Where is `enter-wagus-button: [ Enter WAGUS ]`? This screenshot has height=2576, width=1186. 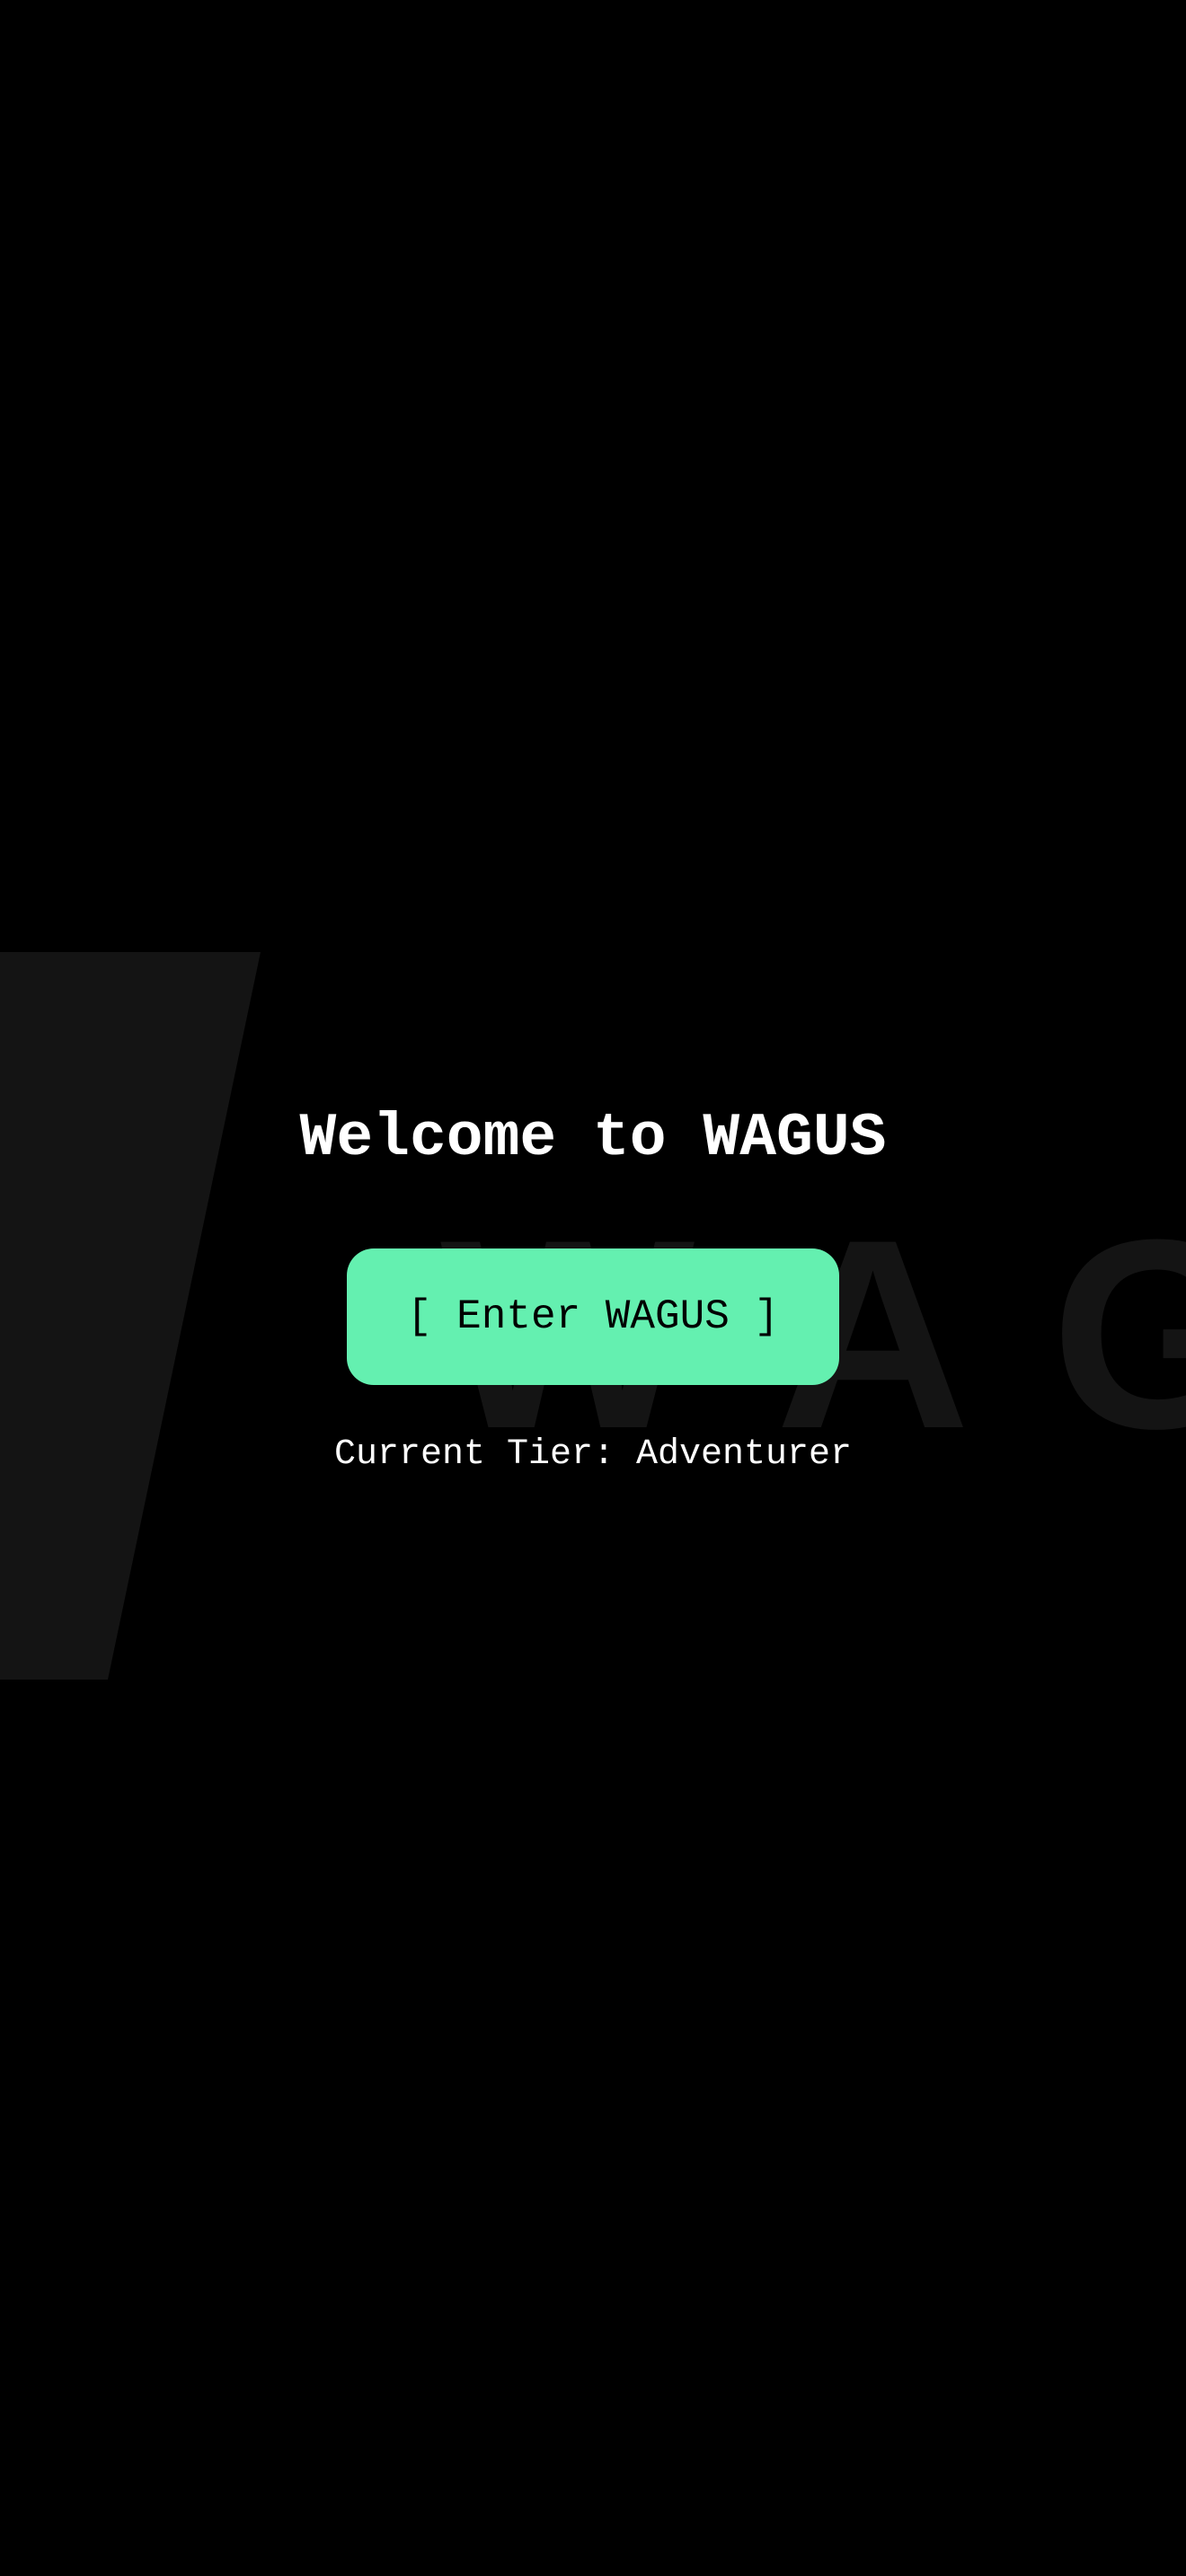
enter-wagus-button: [ Enter WAGUS ] is located at coordinates (593, 1316).